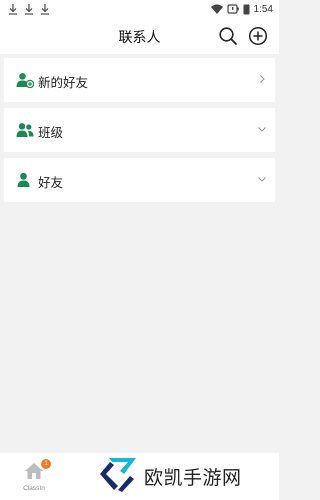 Image resolution: width=320 pixels, height=500 pixels. I want to click on new-friend-icon, so click(25, 80).